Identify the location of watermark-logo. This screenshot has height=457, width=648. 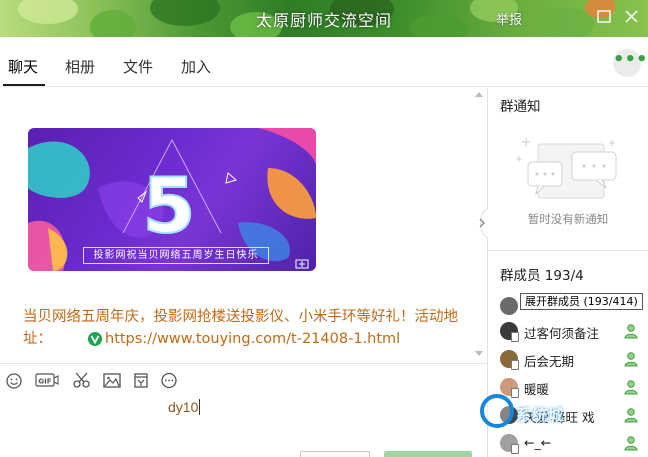
(497, 411).